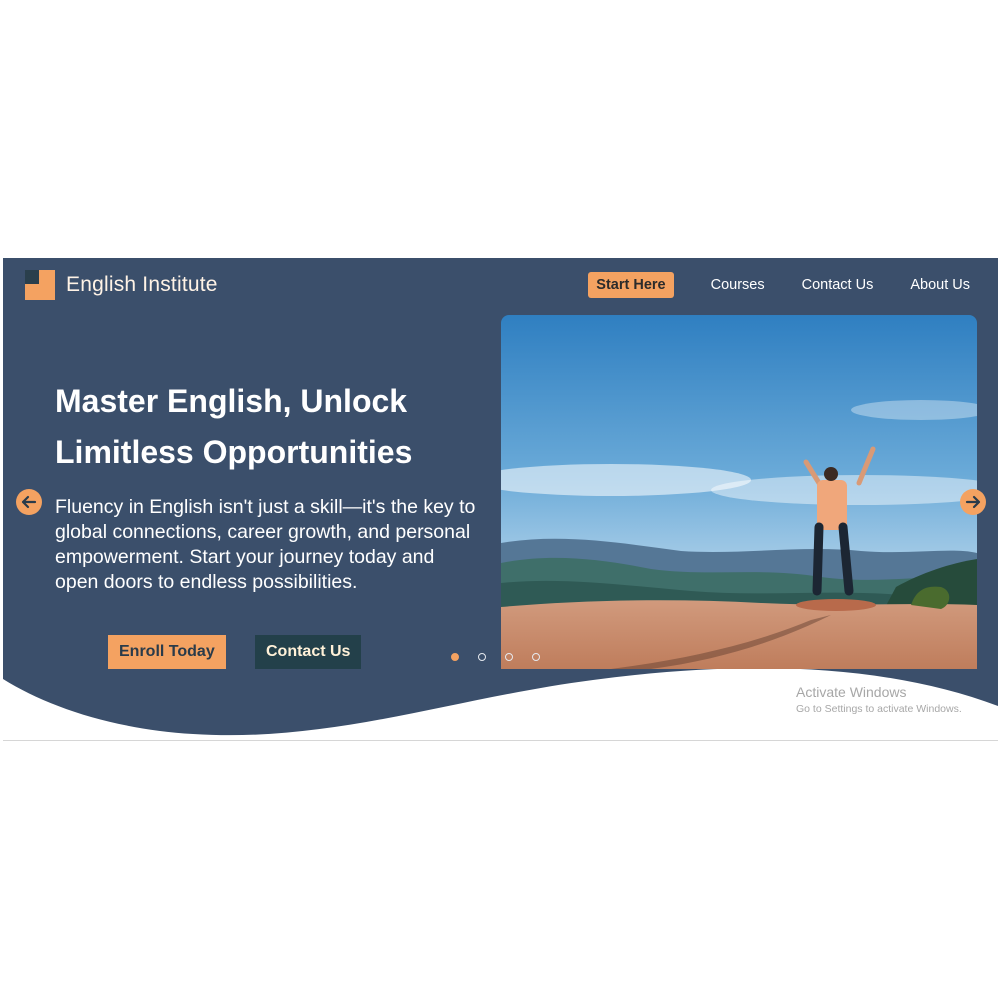 Image resolution: width=1000 pixels, height=1000 pixels. I want to click on carousel-indicators, so click(505, 657).